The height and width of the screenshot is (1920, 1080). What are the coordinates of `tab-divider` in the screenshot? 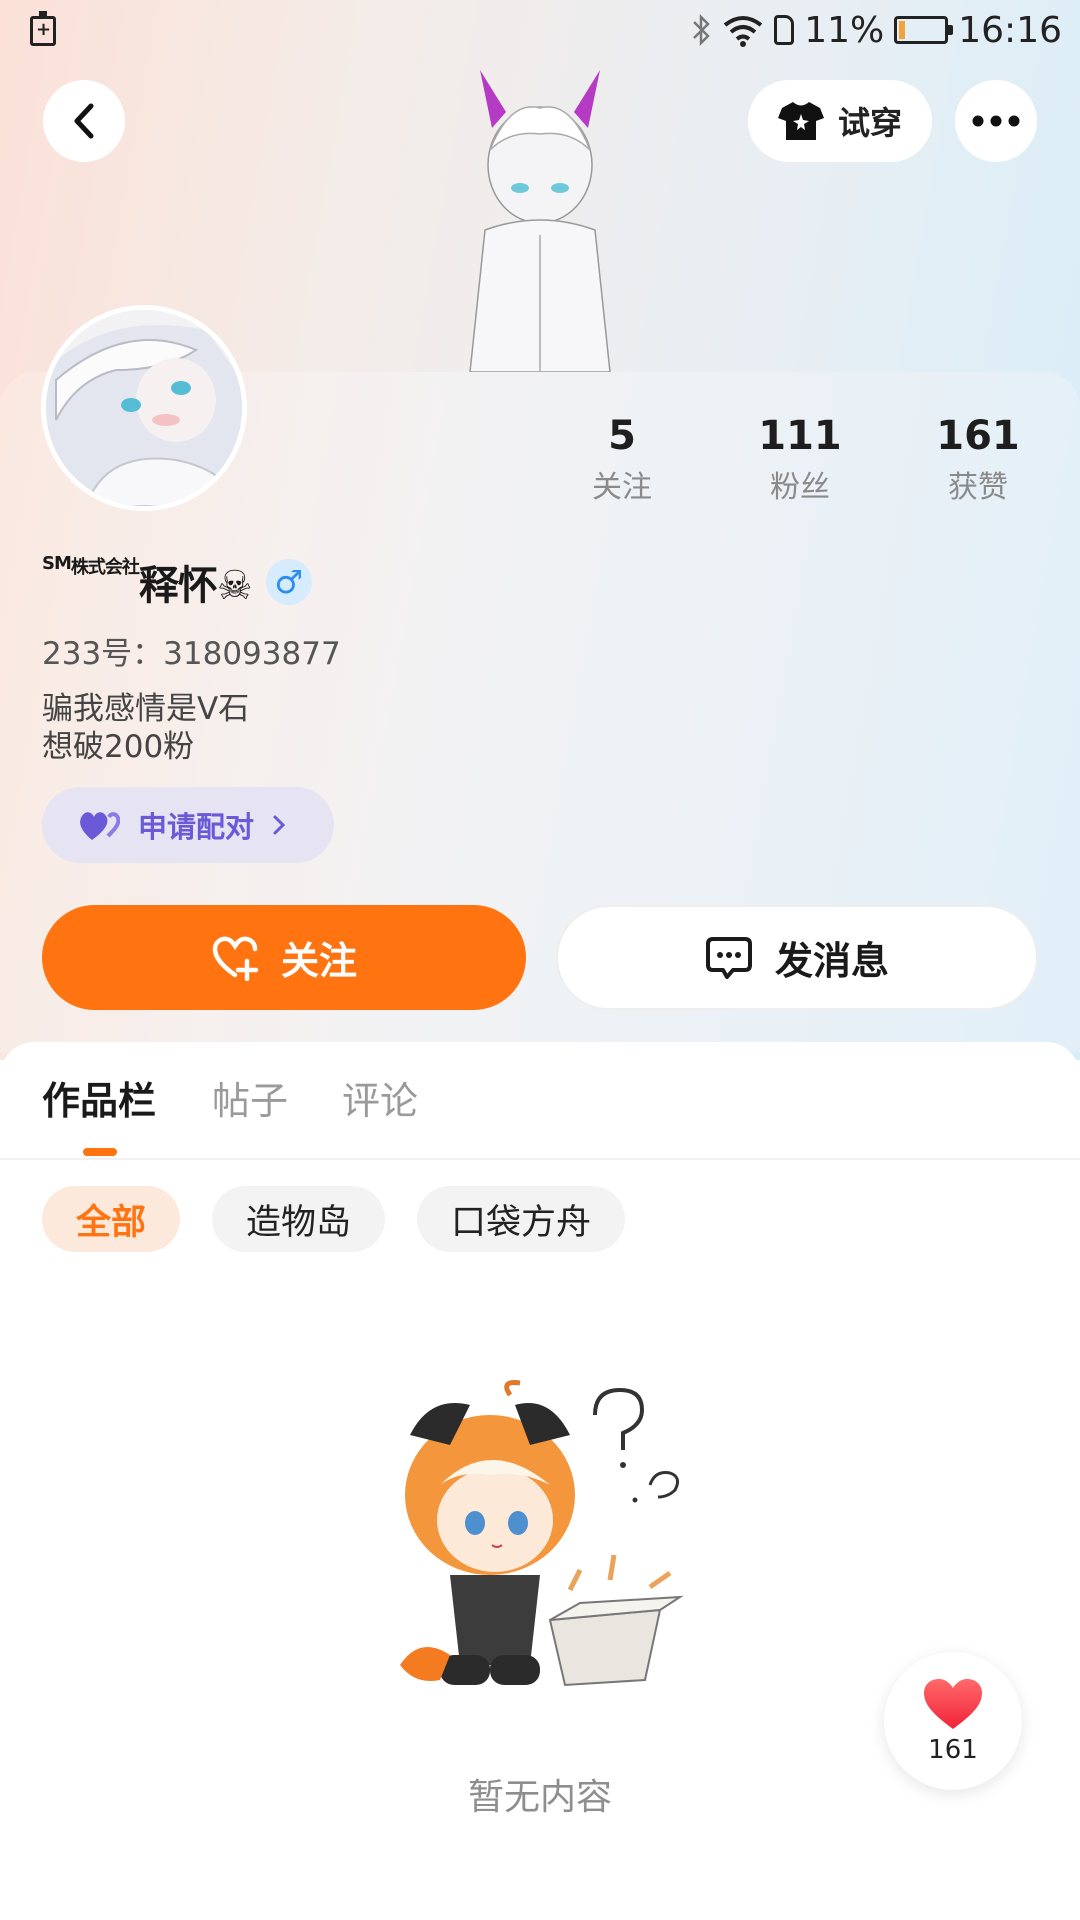 It's located at (540, 1159).